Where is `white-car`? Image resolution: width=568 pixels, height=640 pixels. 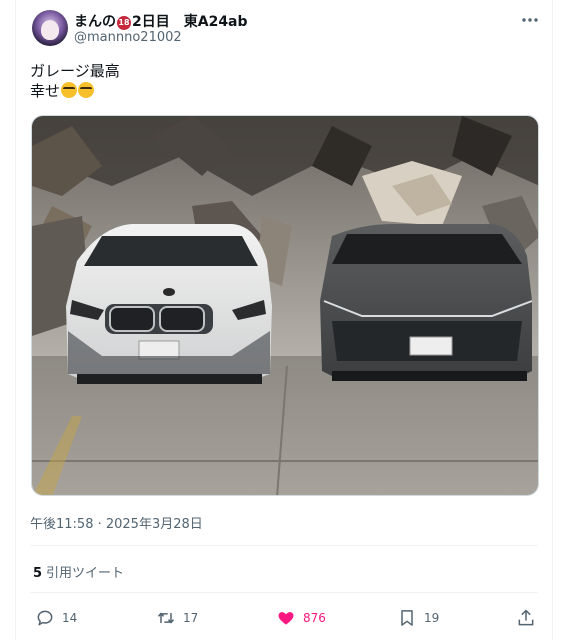
white-car is located at coordinates (169, 304).